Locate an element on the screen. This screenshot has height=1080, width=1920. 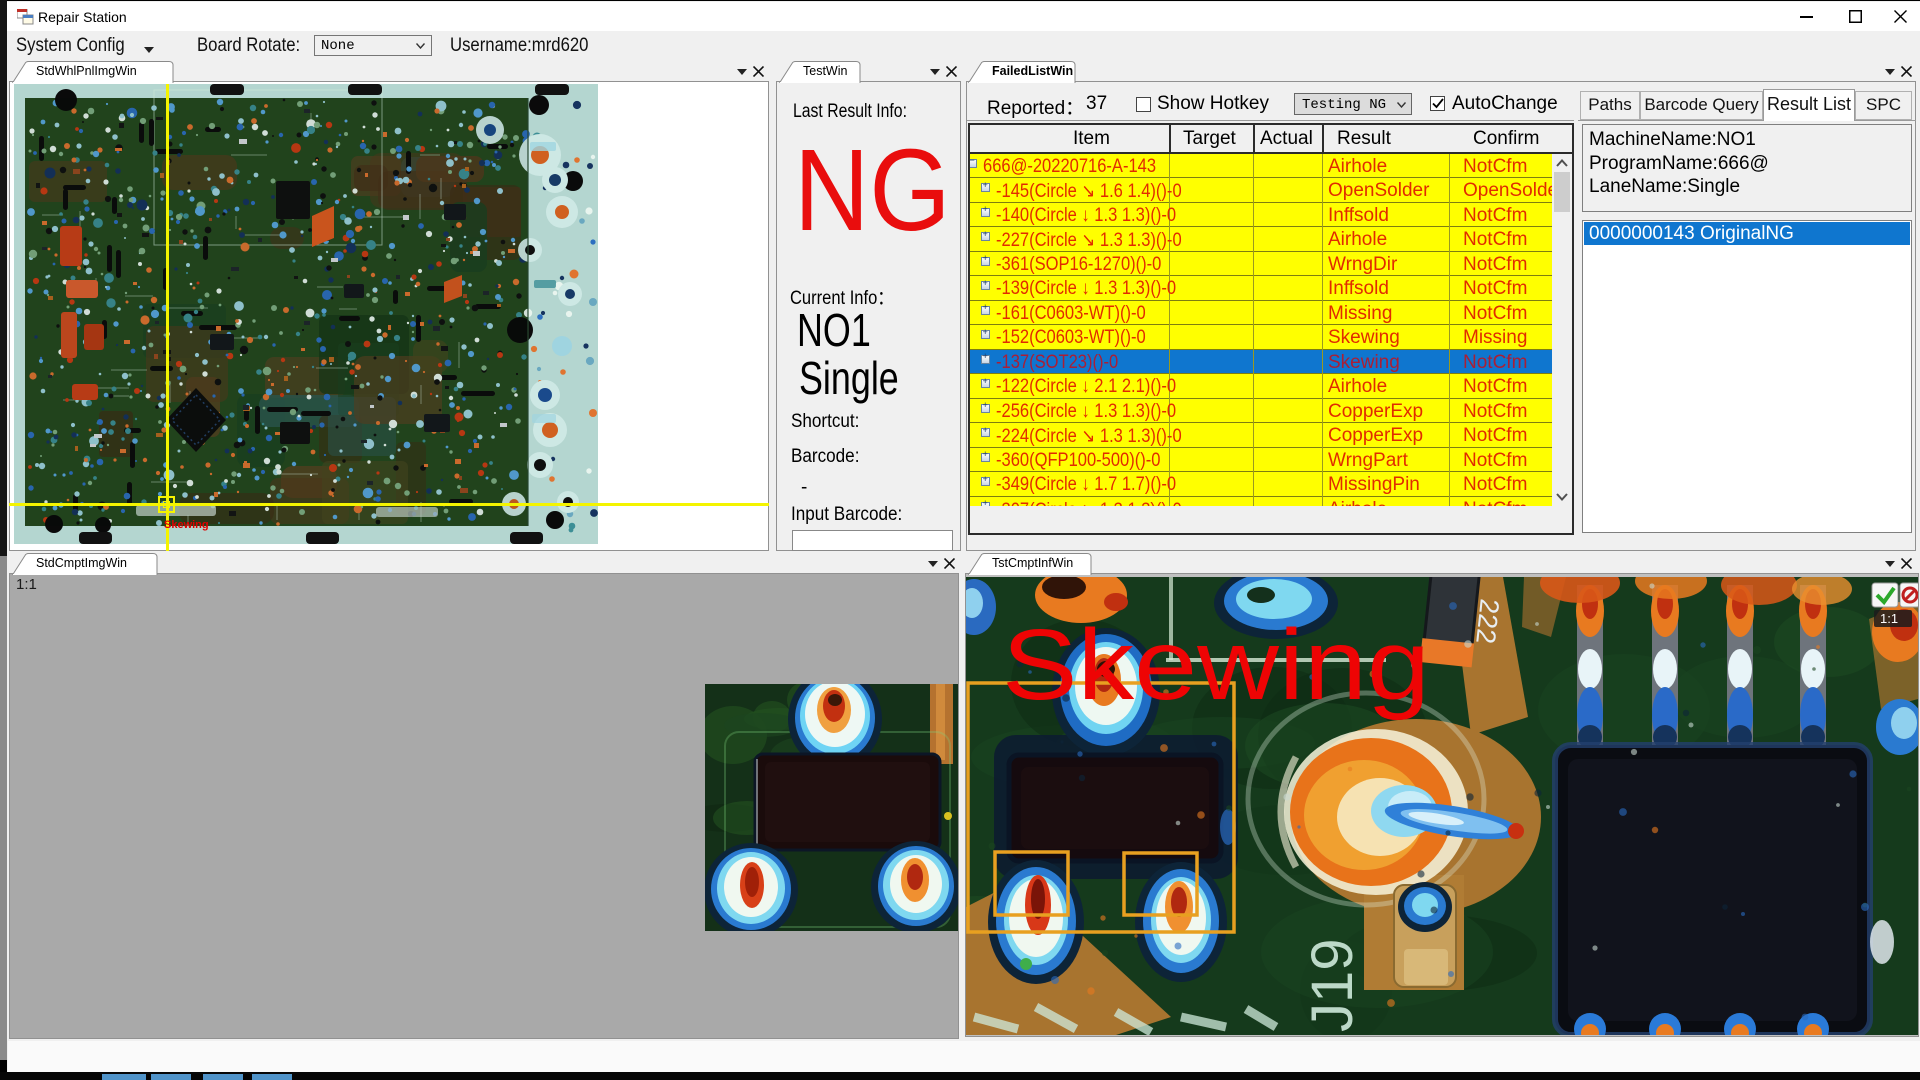
svg-text: 222 is located at coordinates (1487, 621).